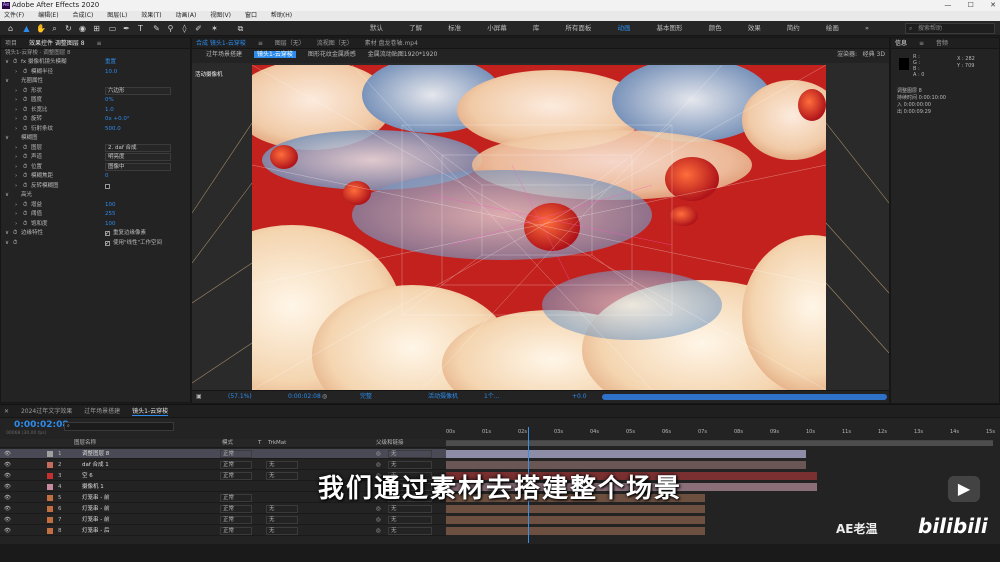  I want to click on layer-name: 灯笼串 - 前, so click(95, 509).